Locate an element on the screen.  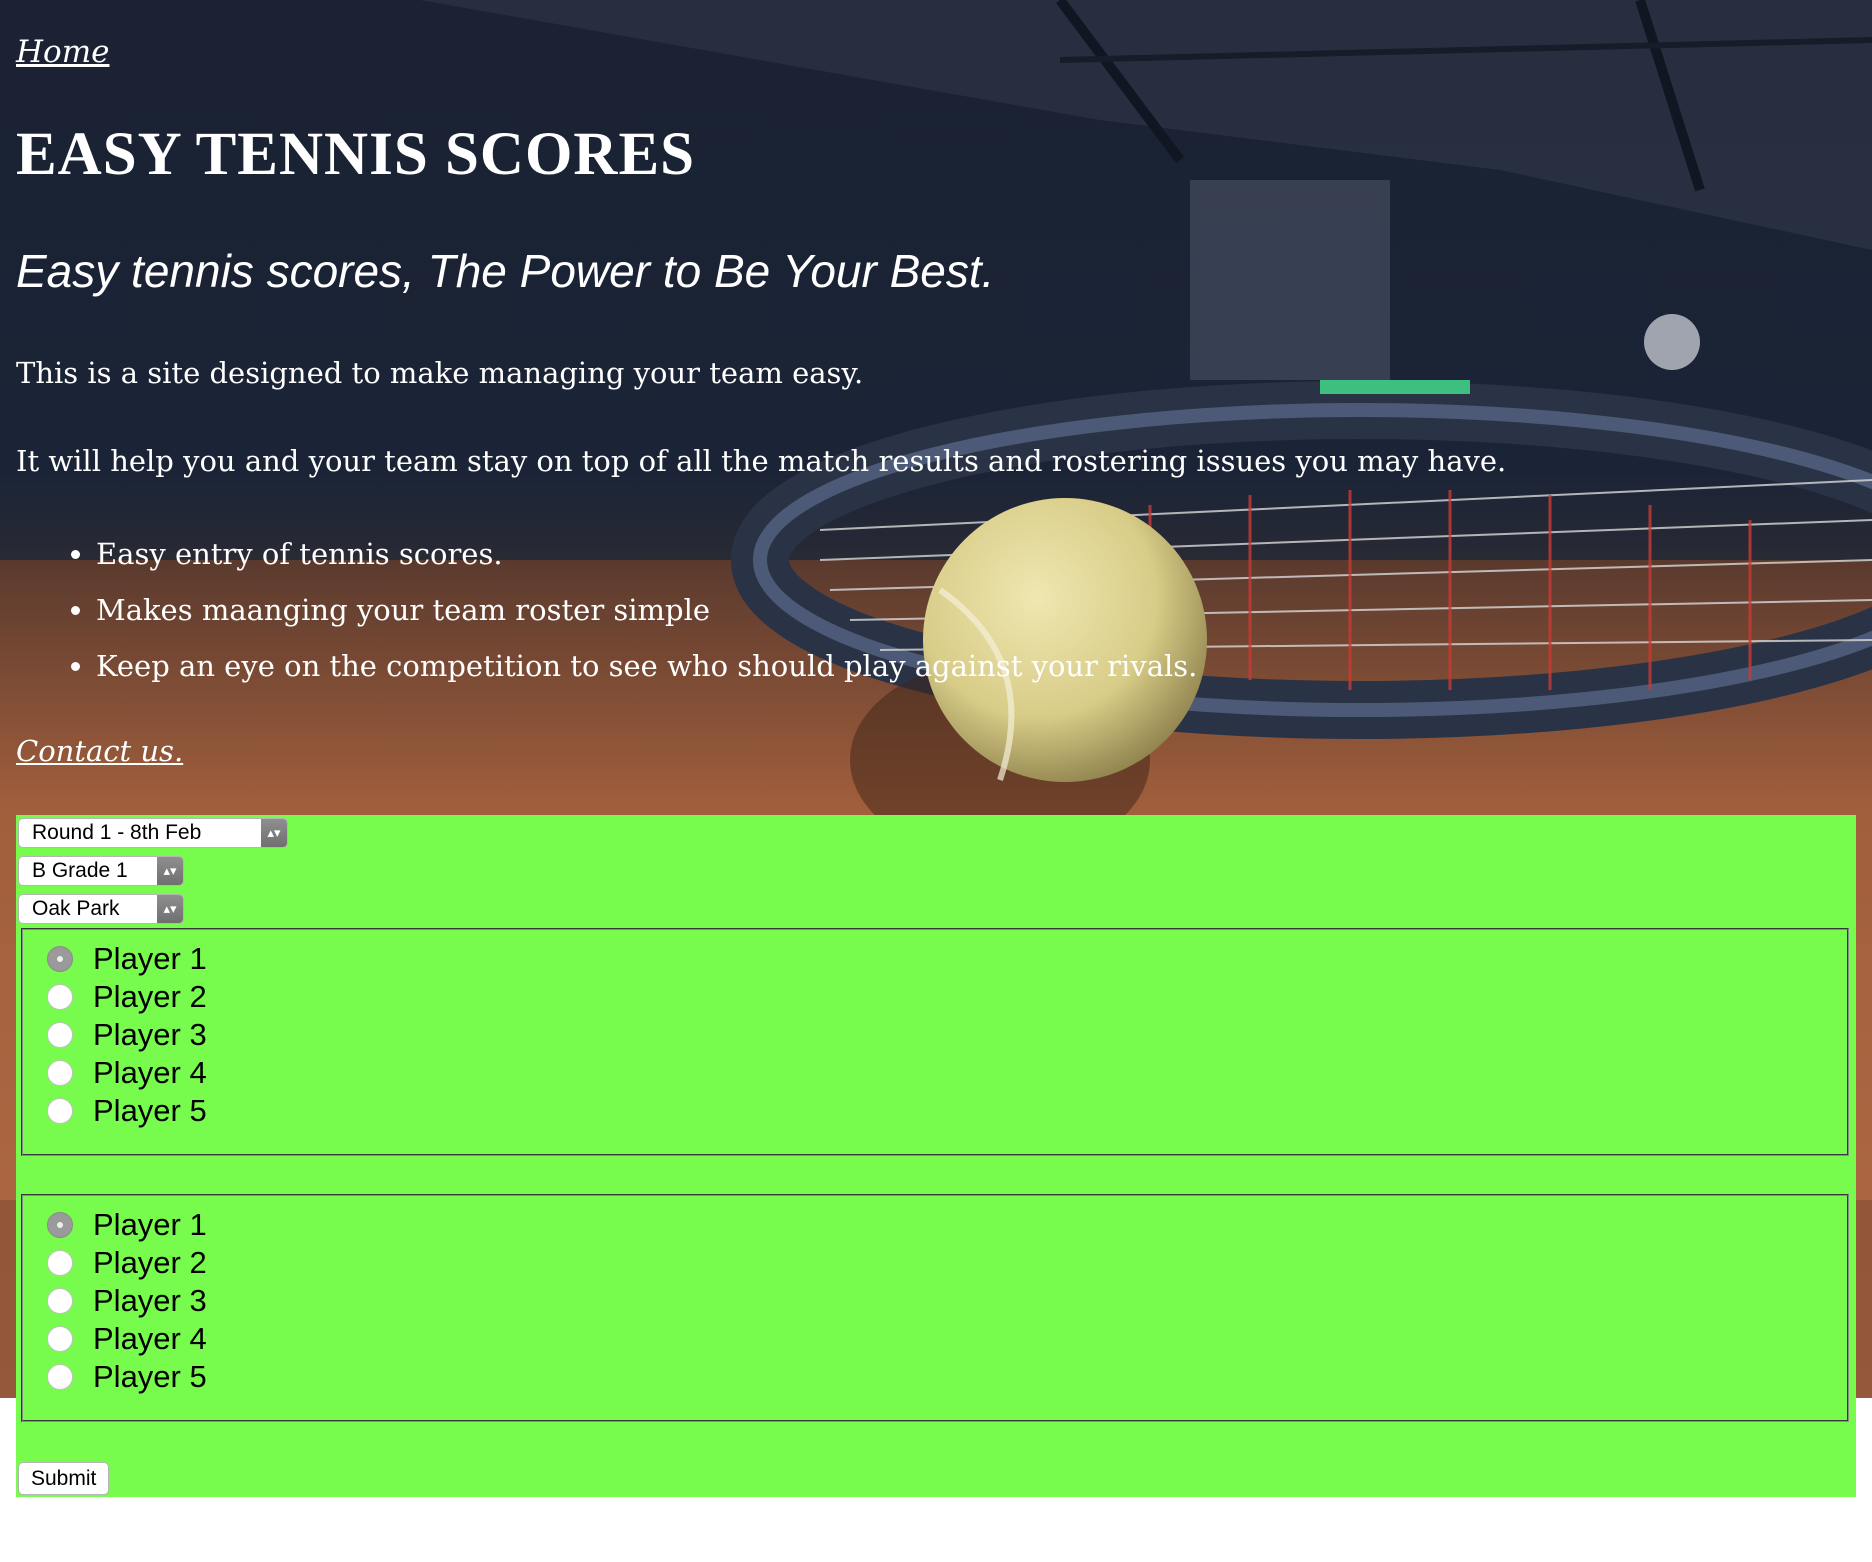
site-title: EASY TENNIS SCORES is located at coordinates (356, 154).